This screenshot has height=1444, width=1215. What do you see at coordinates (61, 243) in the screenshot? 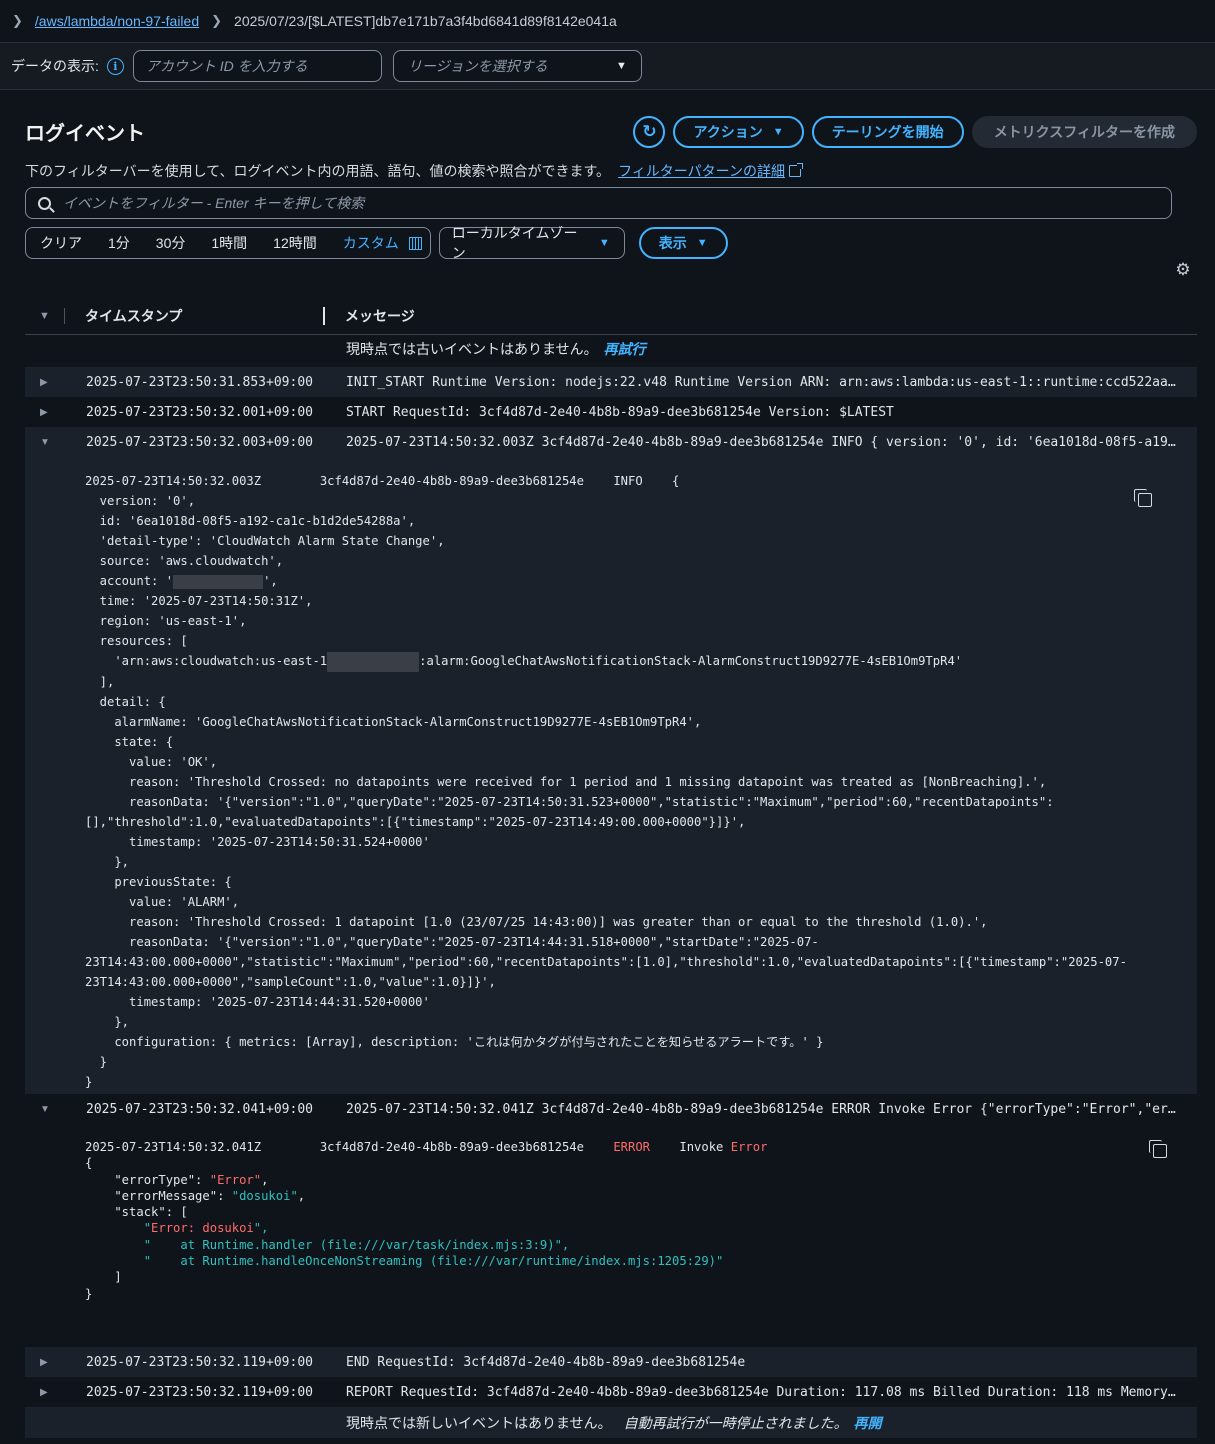
I see `time-clear-button: クリア` at bounding box center [61, 243].